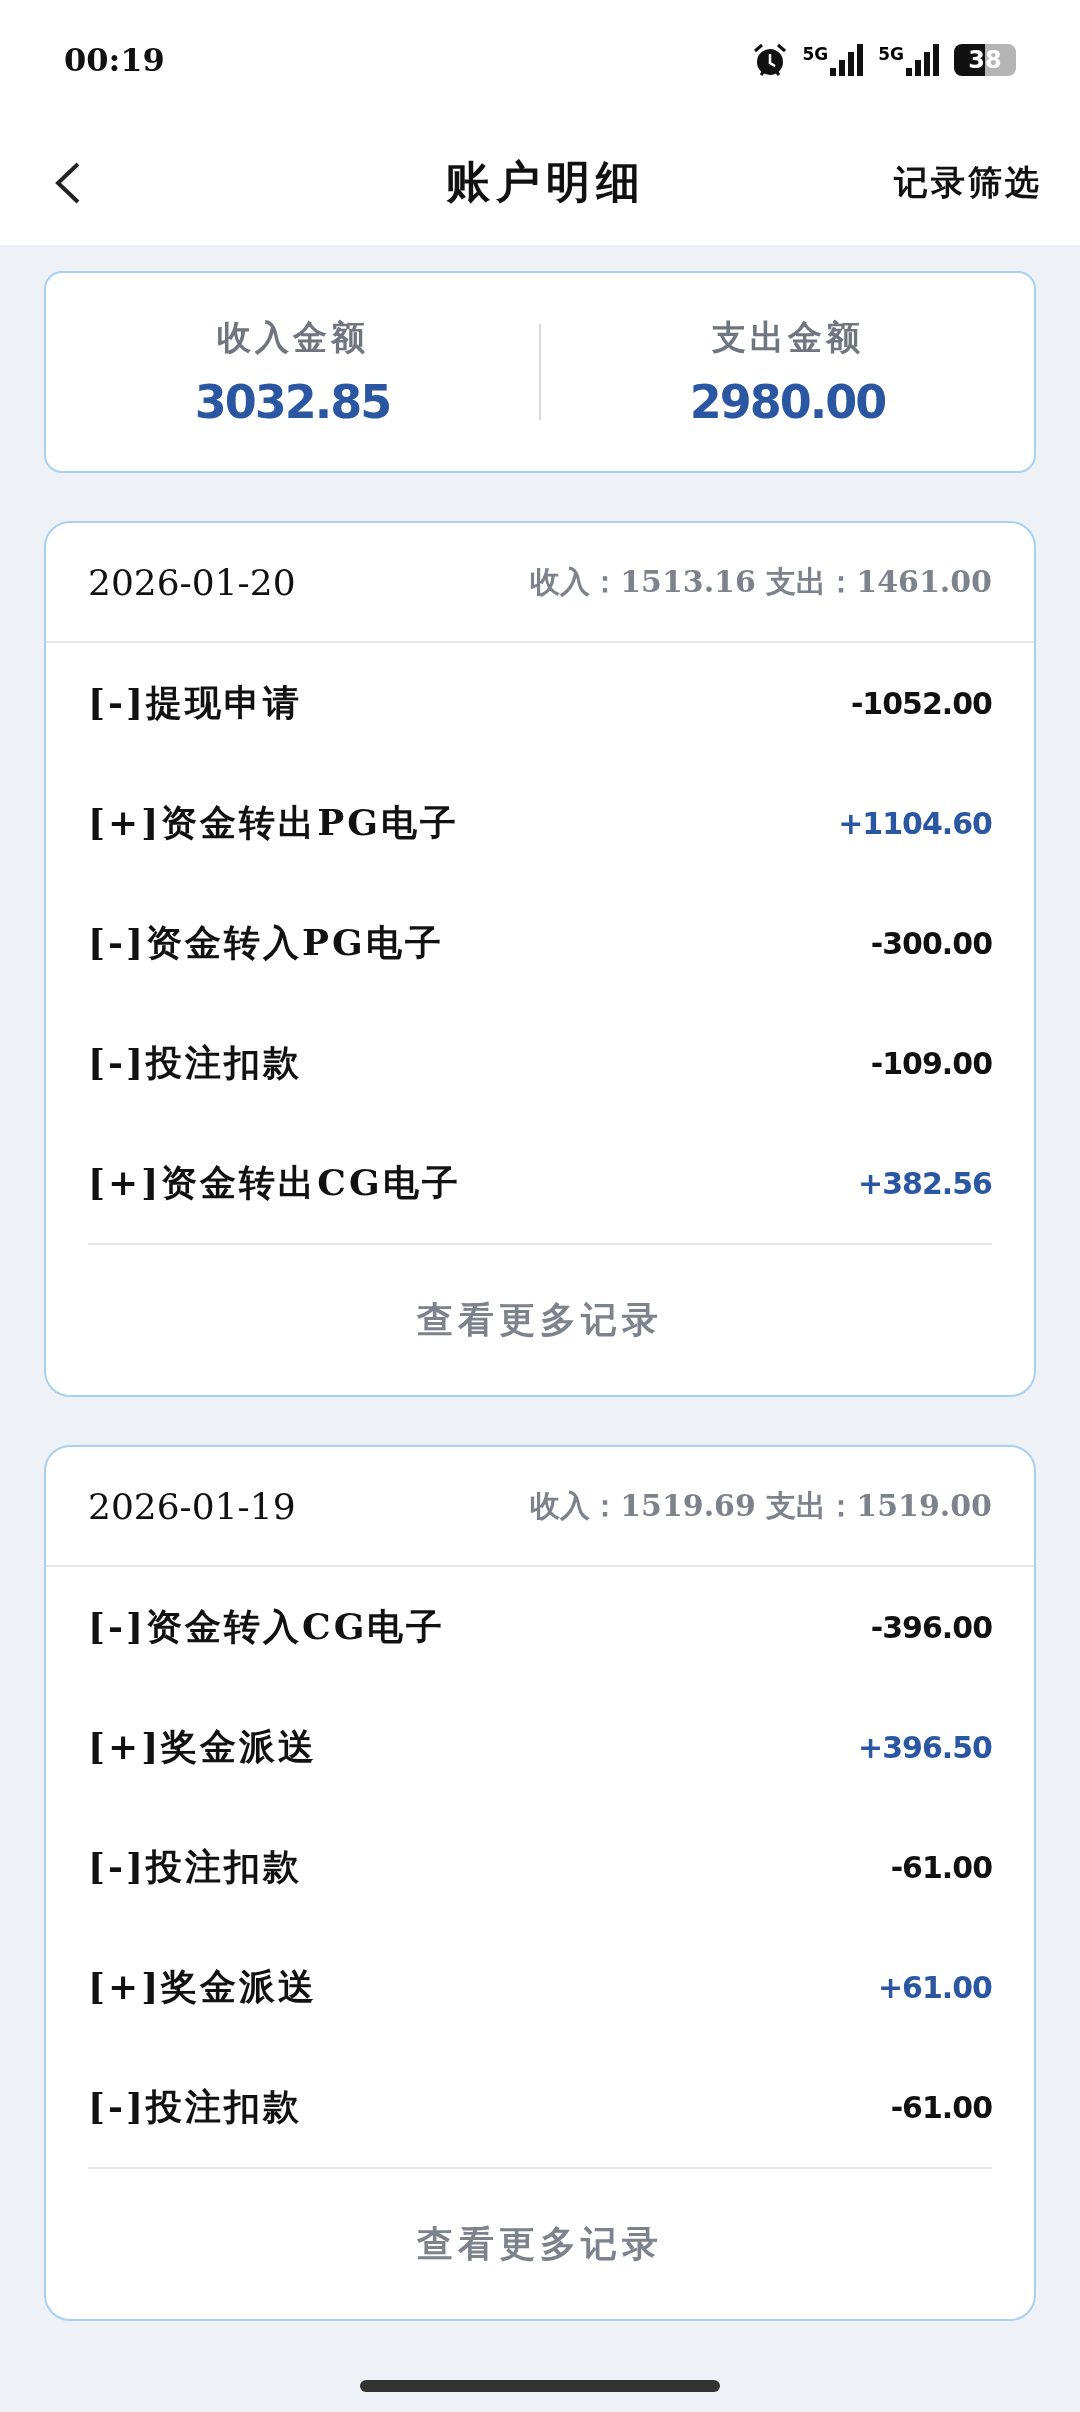  What do you see at coordinates (787, 402) in the screenshot?
I see `summary-value: 2980.00` at bounding box center [787, 402].